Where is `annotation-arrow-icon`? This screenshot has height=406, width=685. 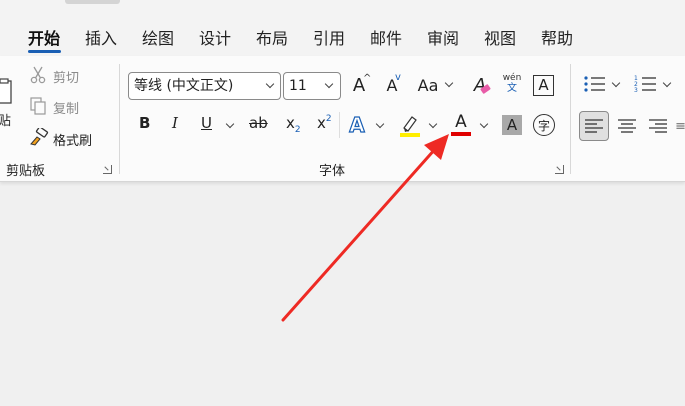 annotation-arrow-icon is located at coordinates (365, 228).